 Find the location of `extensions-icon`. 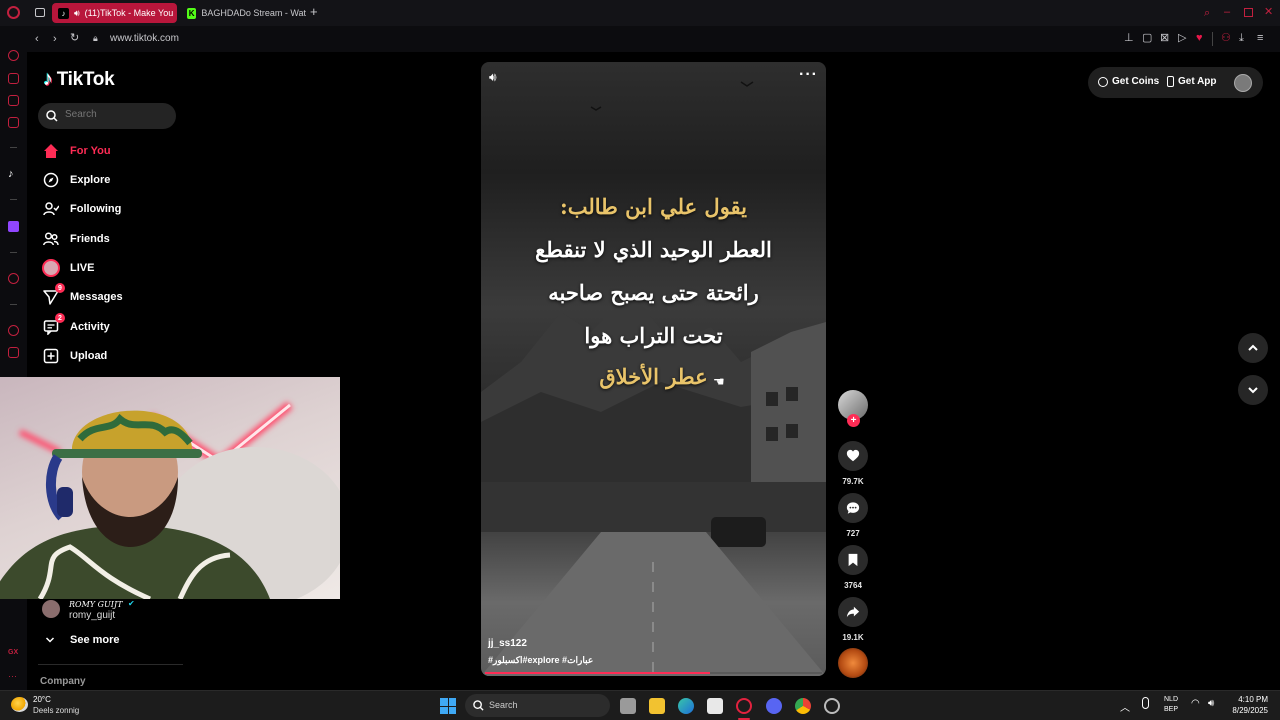

extensions-icon is located at coordinates (13, 352).